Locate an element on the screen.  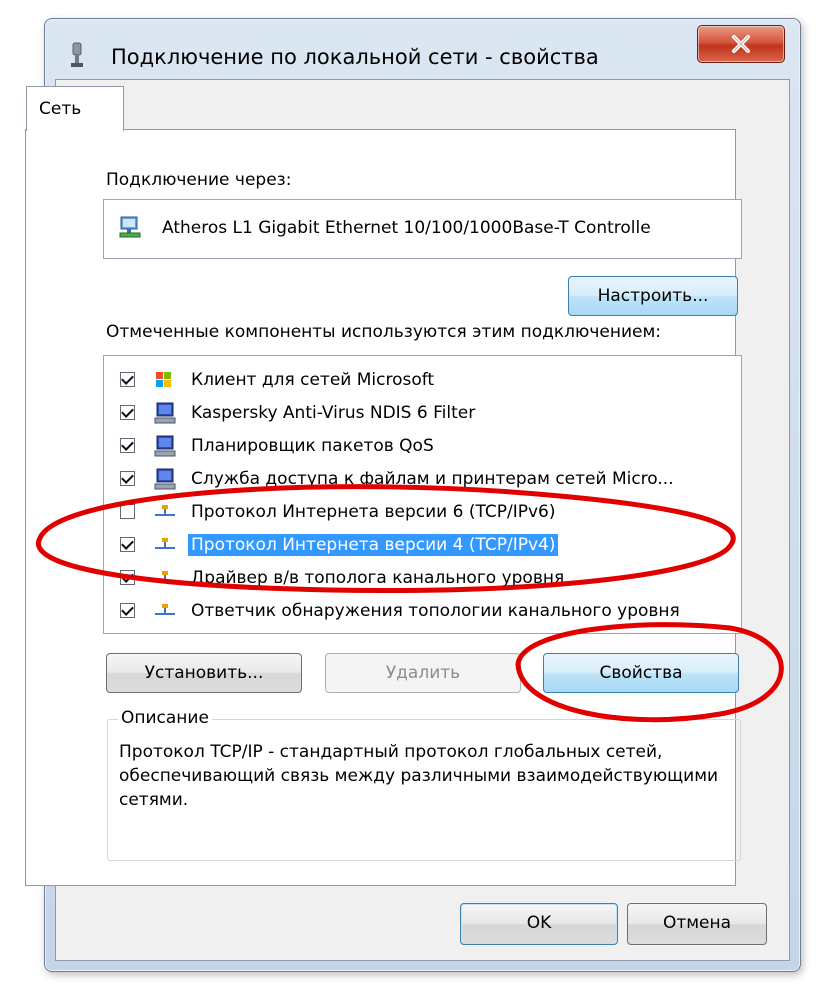
client-icon is located at coordinates (163, 379).